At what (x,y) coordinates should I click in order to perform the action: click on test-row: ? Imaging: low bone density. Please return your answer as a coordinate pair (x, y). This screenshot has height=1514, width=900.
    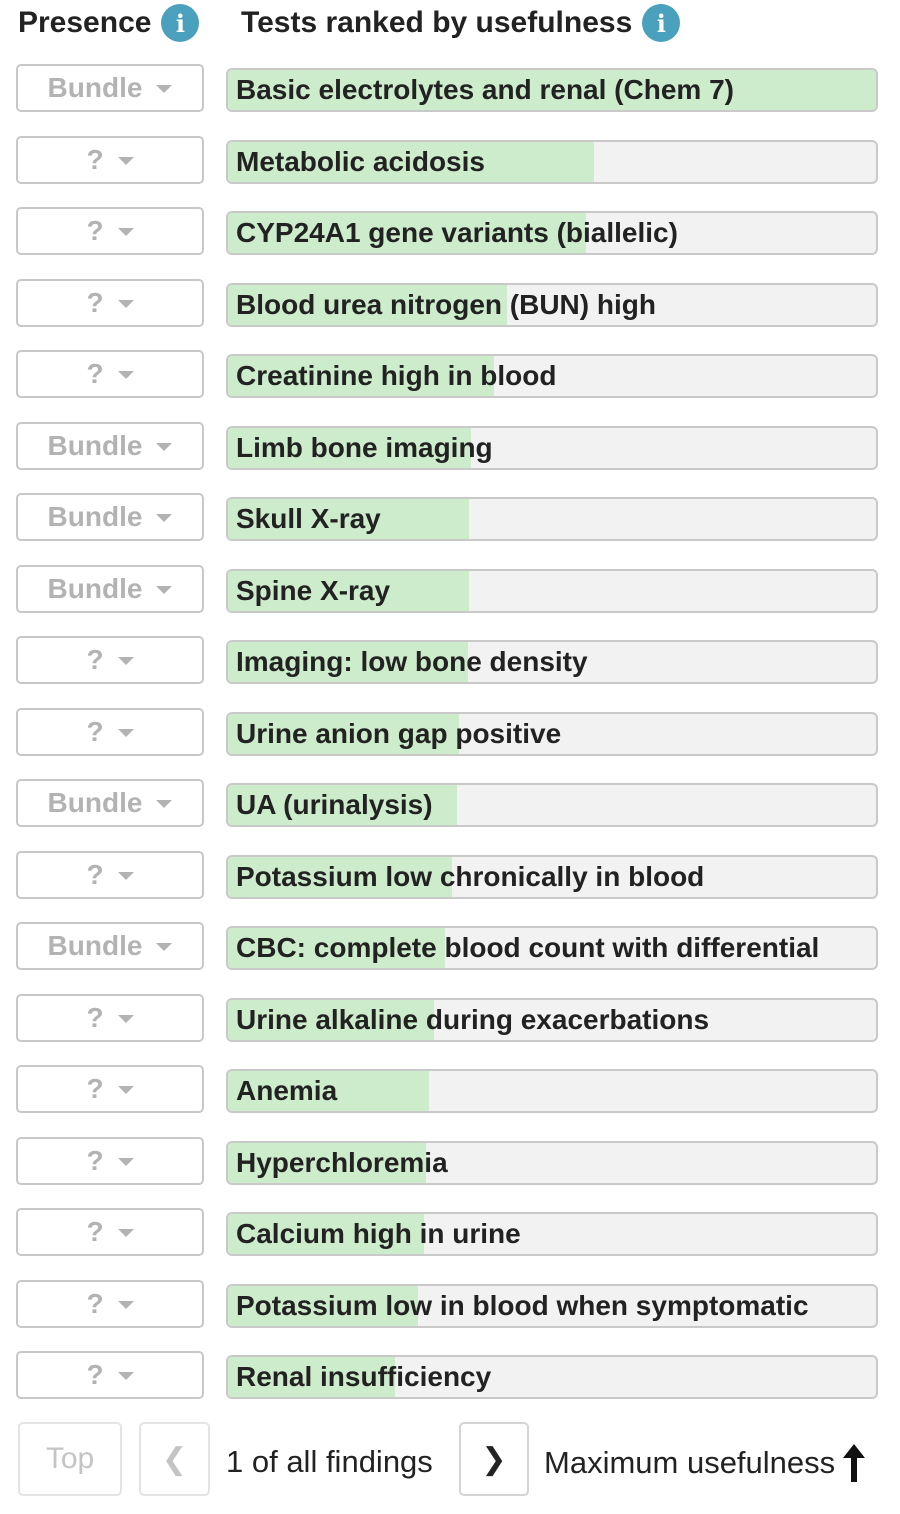
    Looking at the image, I should click on (450, 672).